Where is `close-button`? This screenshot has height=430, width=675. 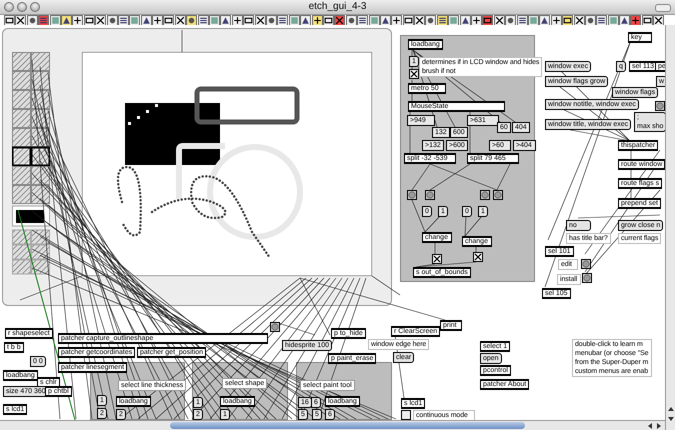 close-button is located at coordinates (9, 7).